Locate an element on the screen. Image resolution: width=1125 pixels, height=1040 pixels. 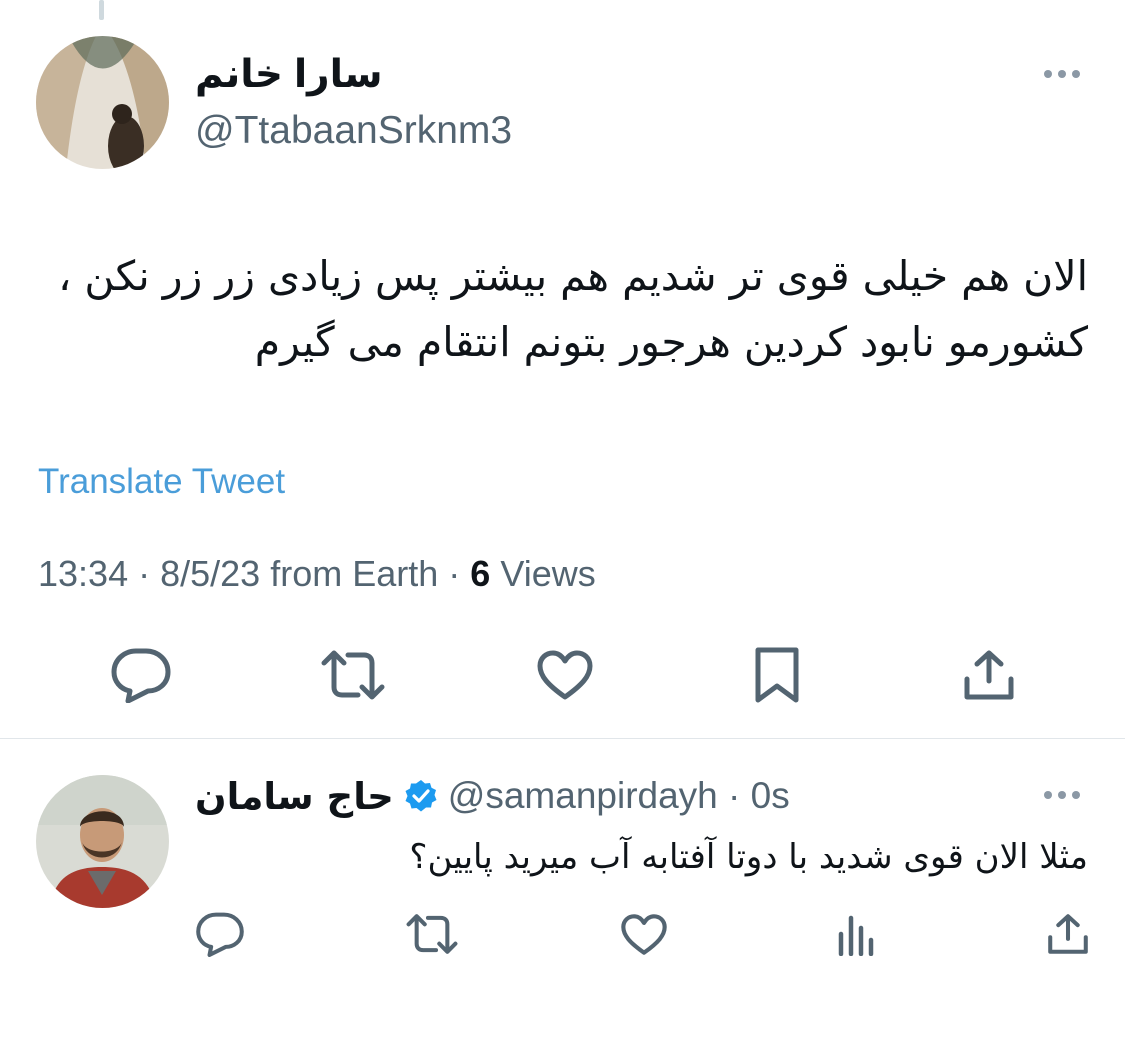
analytics-button is located at coordinates (856, 934).